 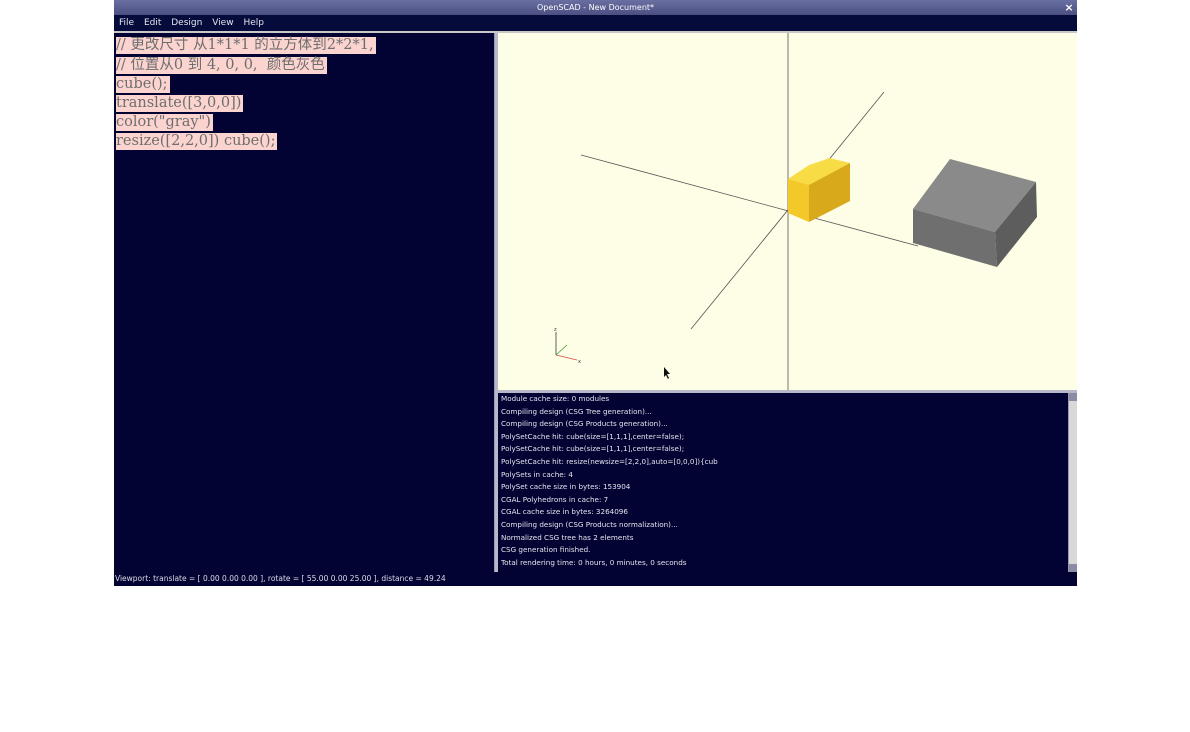 I want to click on x-axis-line, so click(x=749, y=200).